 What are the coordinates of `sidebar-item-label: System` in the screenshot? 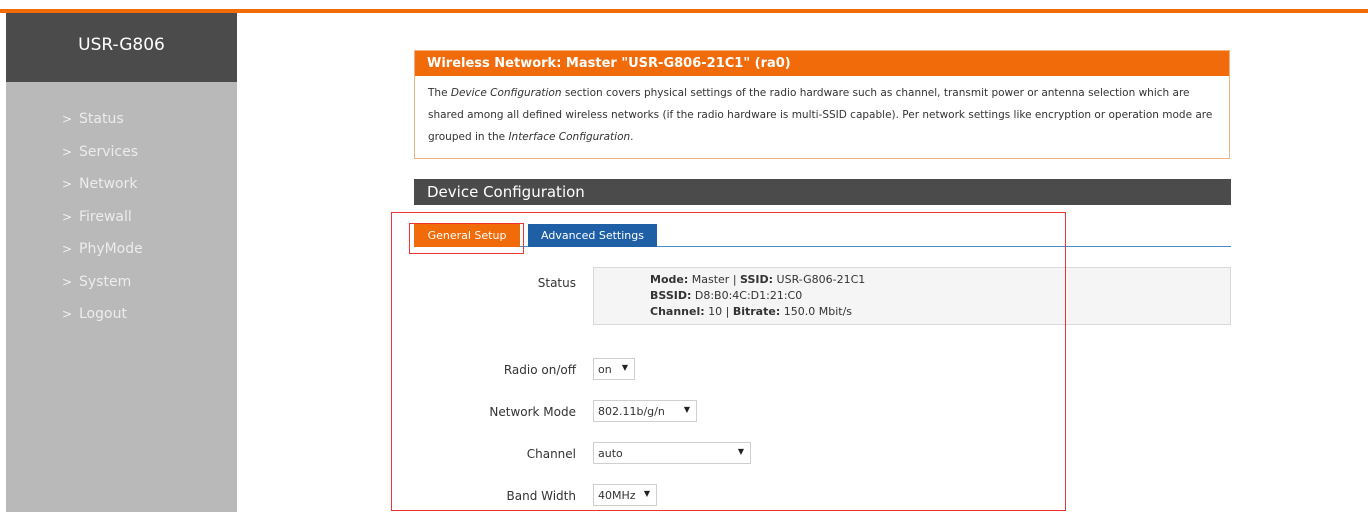 It's located at (105, 281).